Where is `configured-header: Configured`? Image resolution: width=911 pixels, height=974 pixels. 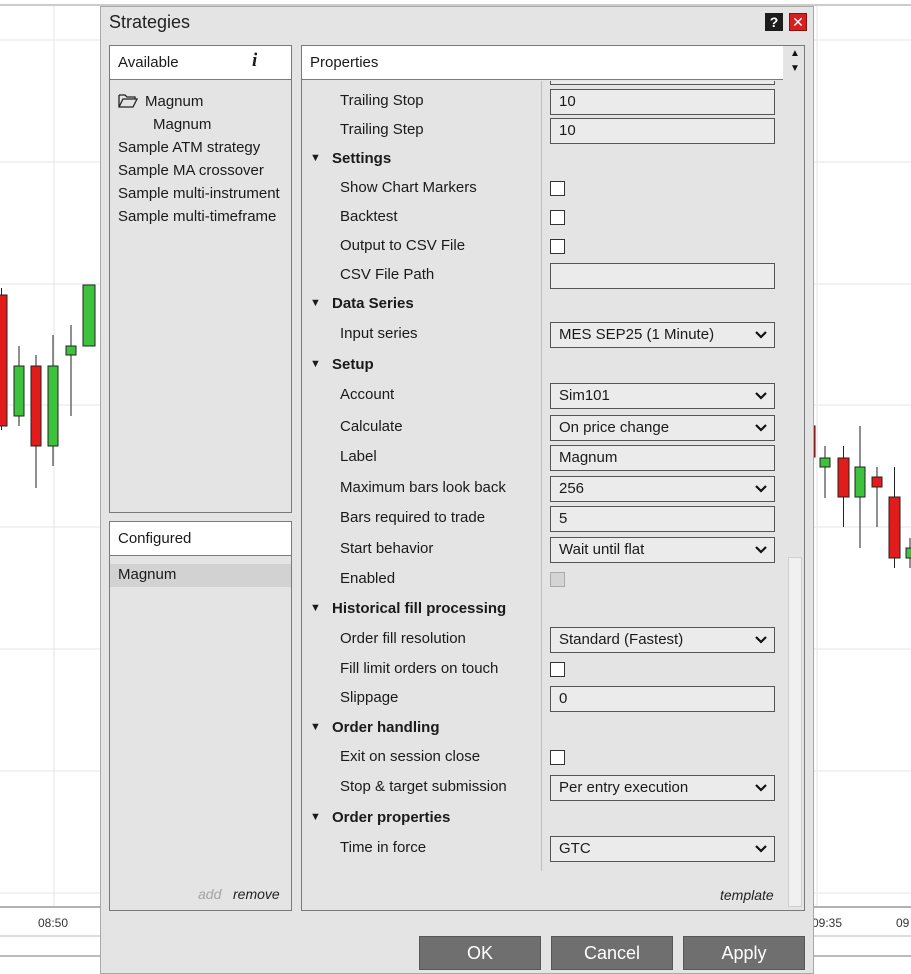 configured-header: Configured is located at coordinates (200, 539).